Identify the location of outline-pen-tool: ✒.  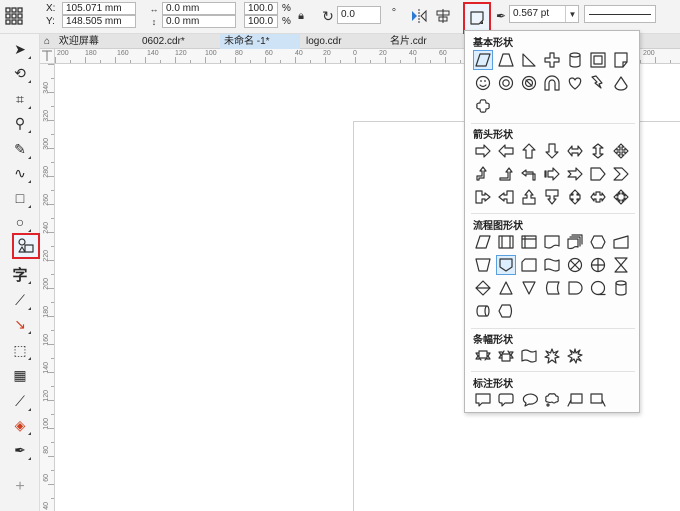
(20, 450).